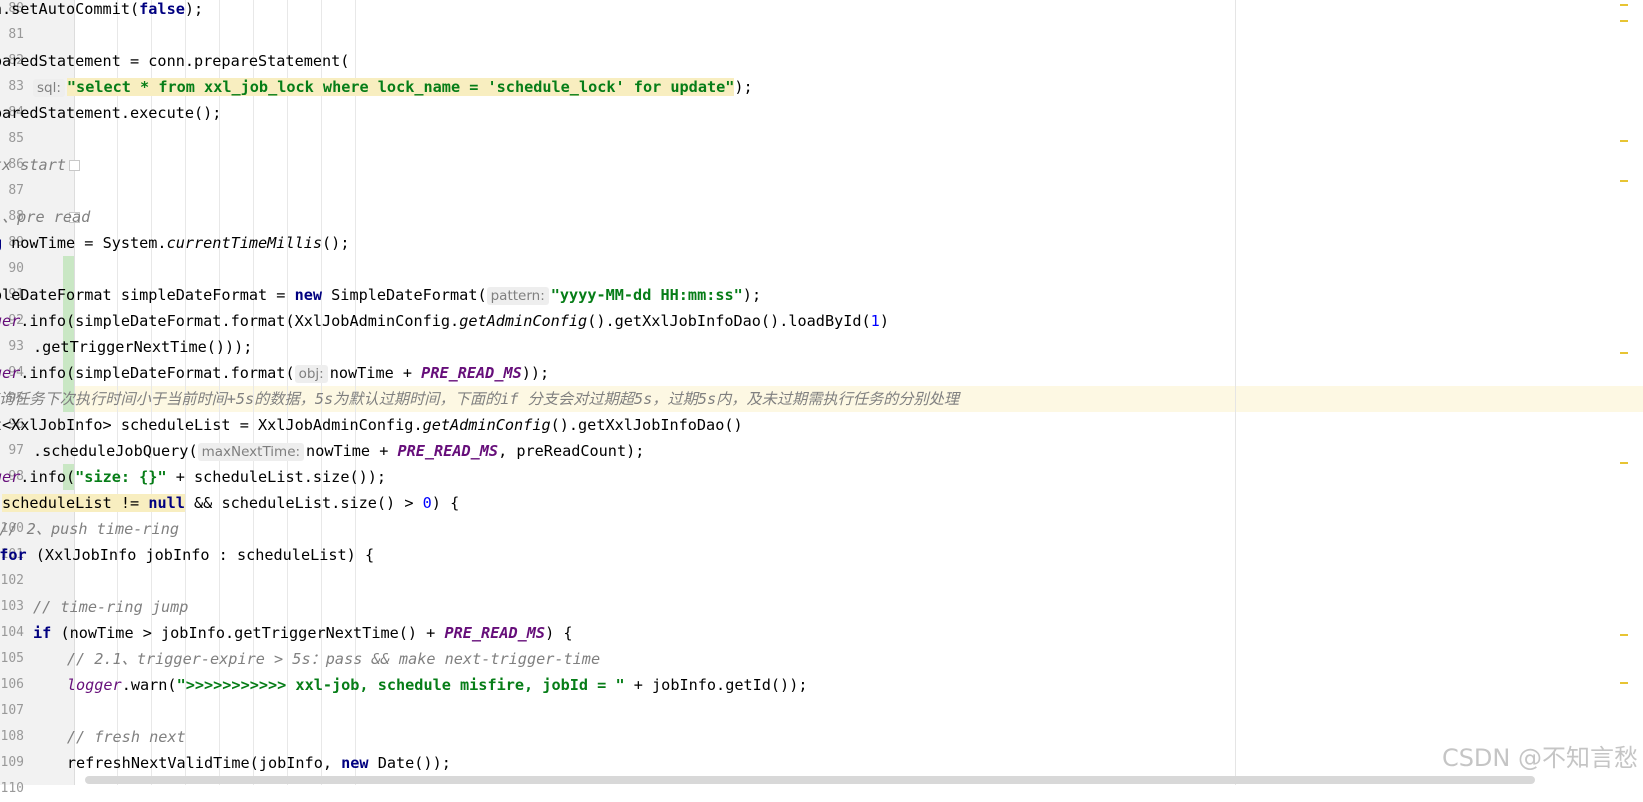 The height and width of the screenshot is (802, 1643). I want to click on line-number: 105, so click(12, 659).